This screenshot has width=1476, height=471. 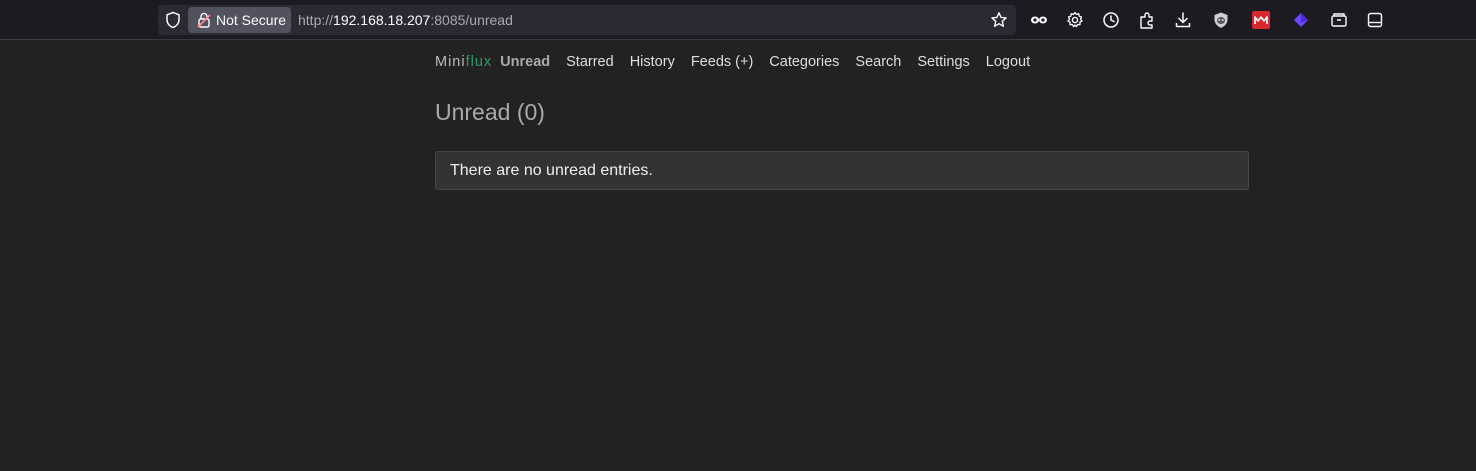 What do you see at coordinates (1375, 20) in the screenshot?
I see `sidebar-icon` at bounding box center [1375, 20].